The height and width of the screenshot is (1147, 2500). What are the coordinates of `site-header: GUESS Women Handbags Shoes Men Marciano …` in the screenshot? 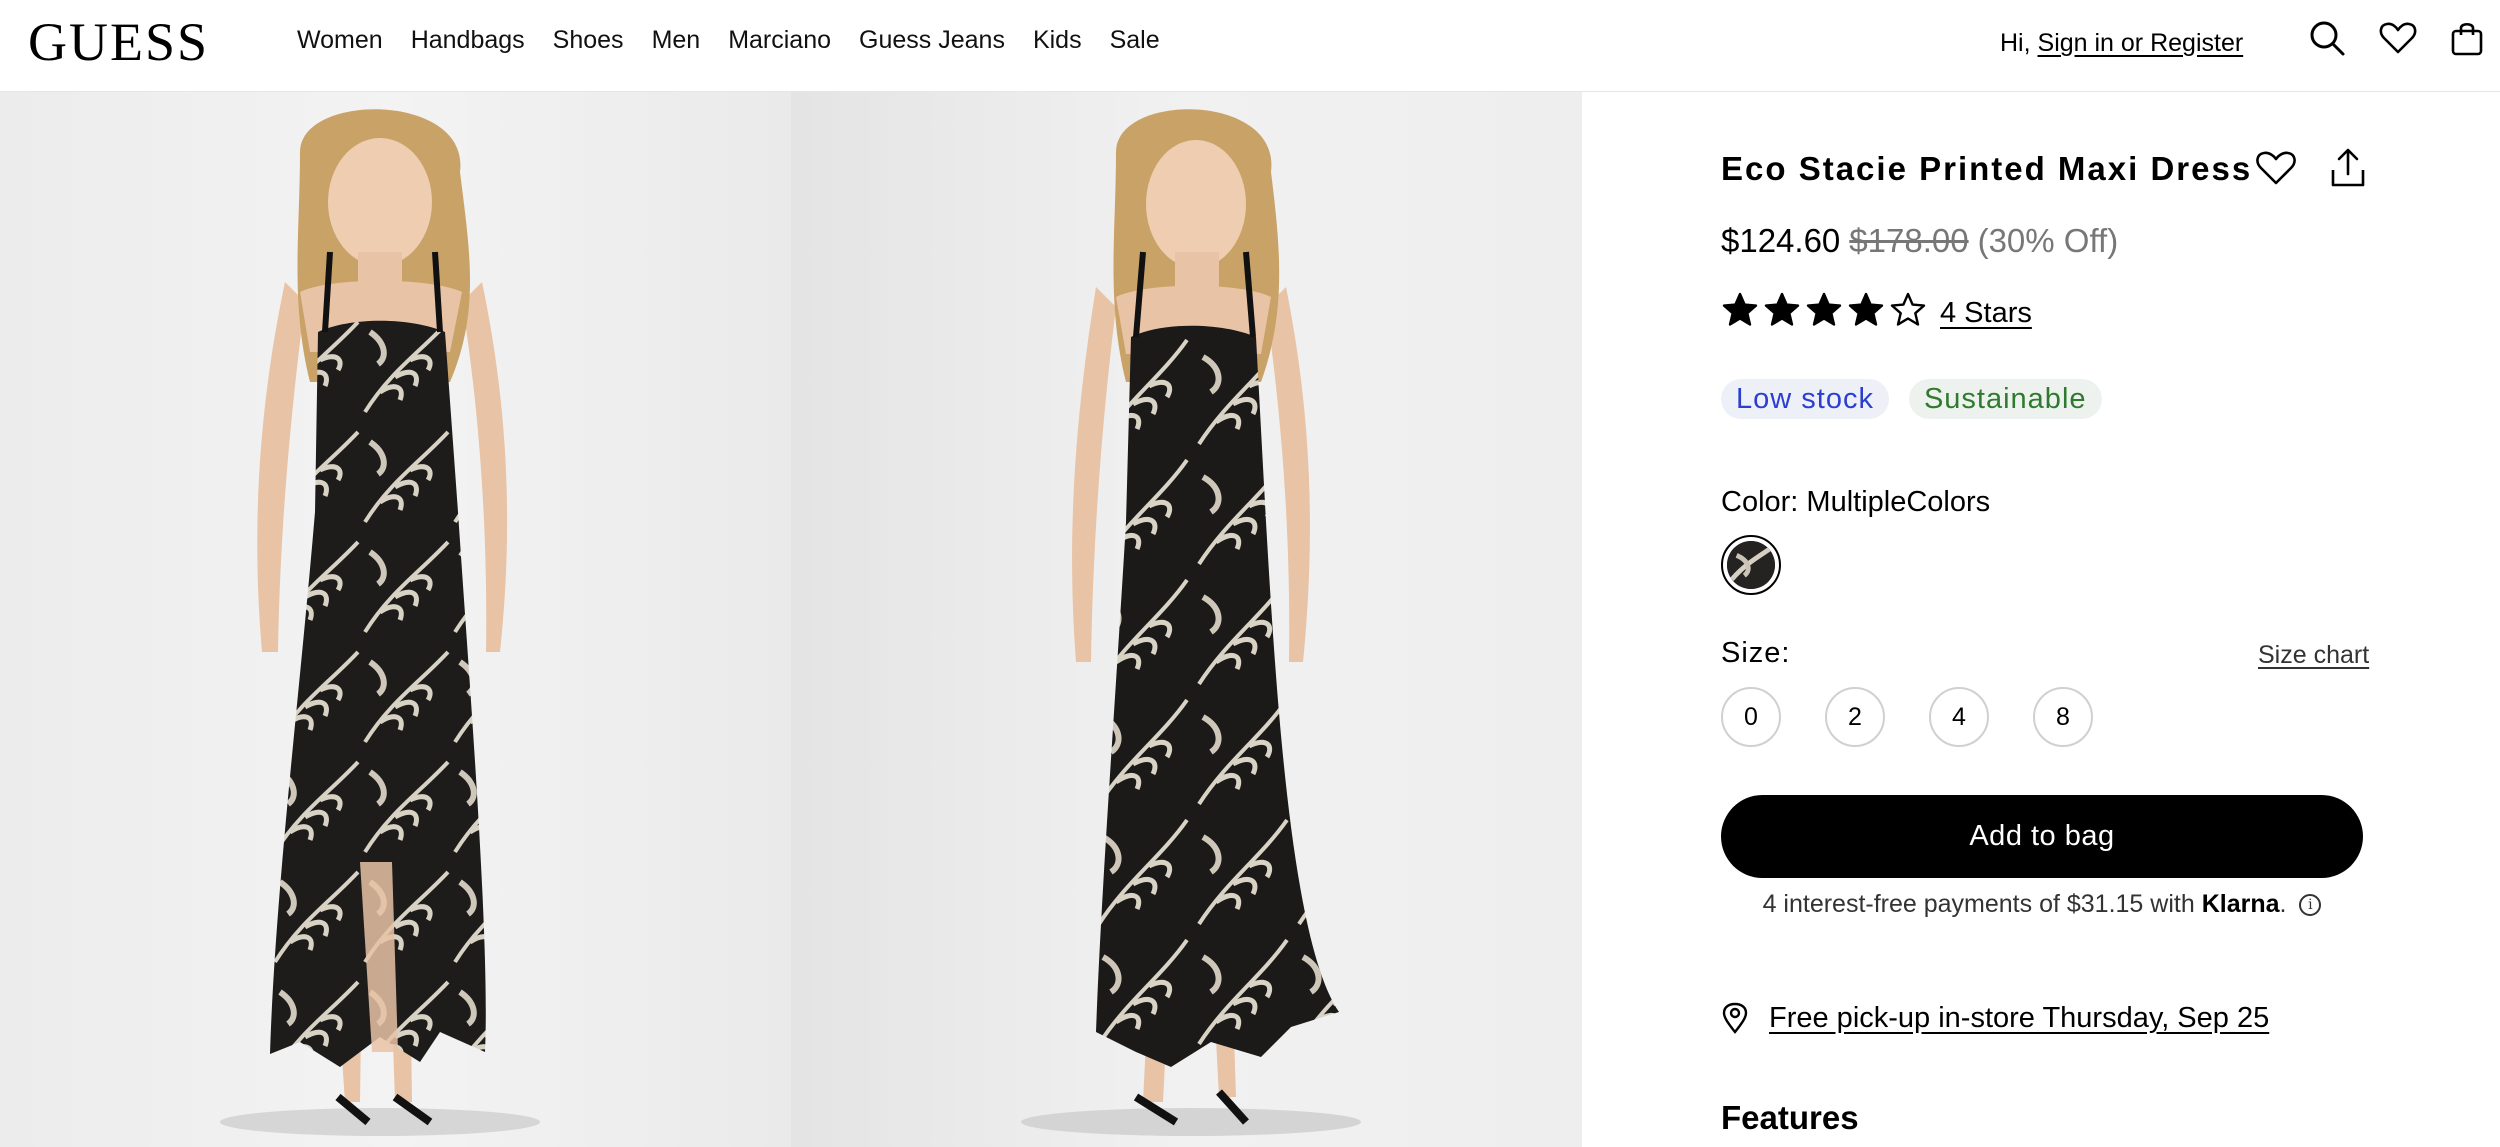 It's located at (1250, 46).